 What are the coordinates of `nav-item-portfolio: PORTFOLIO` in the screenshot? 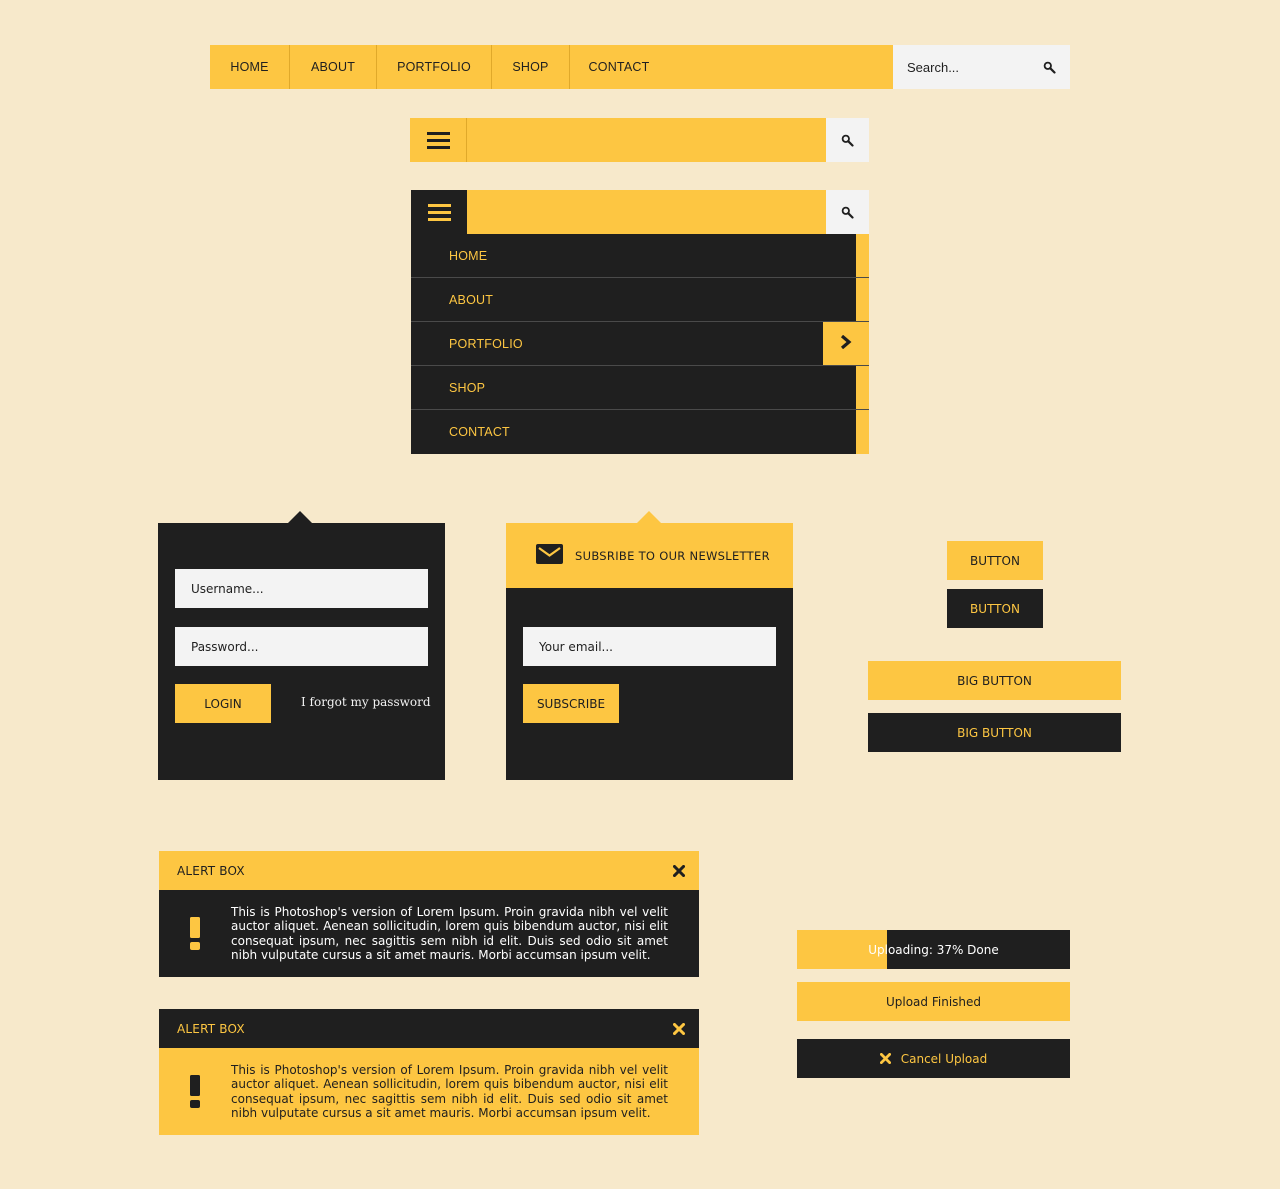 It's located at (434, 67).